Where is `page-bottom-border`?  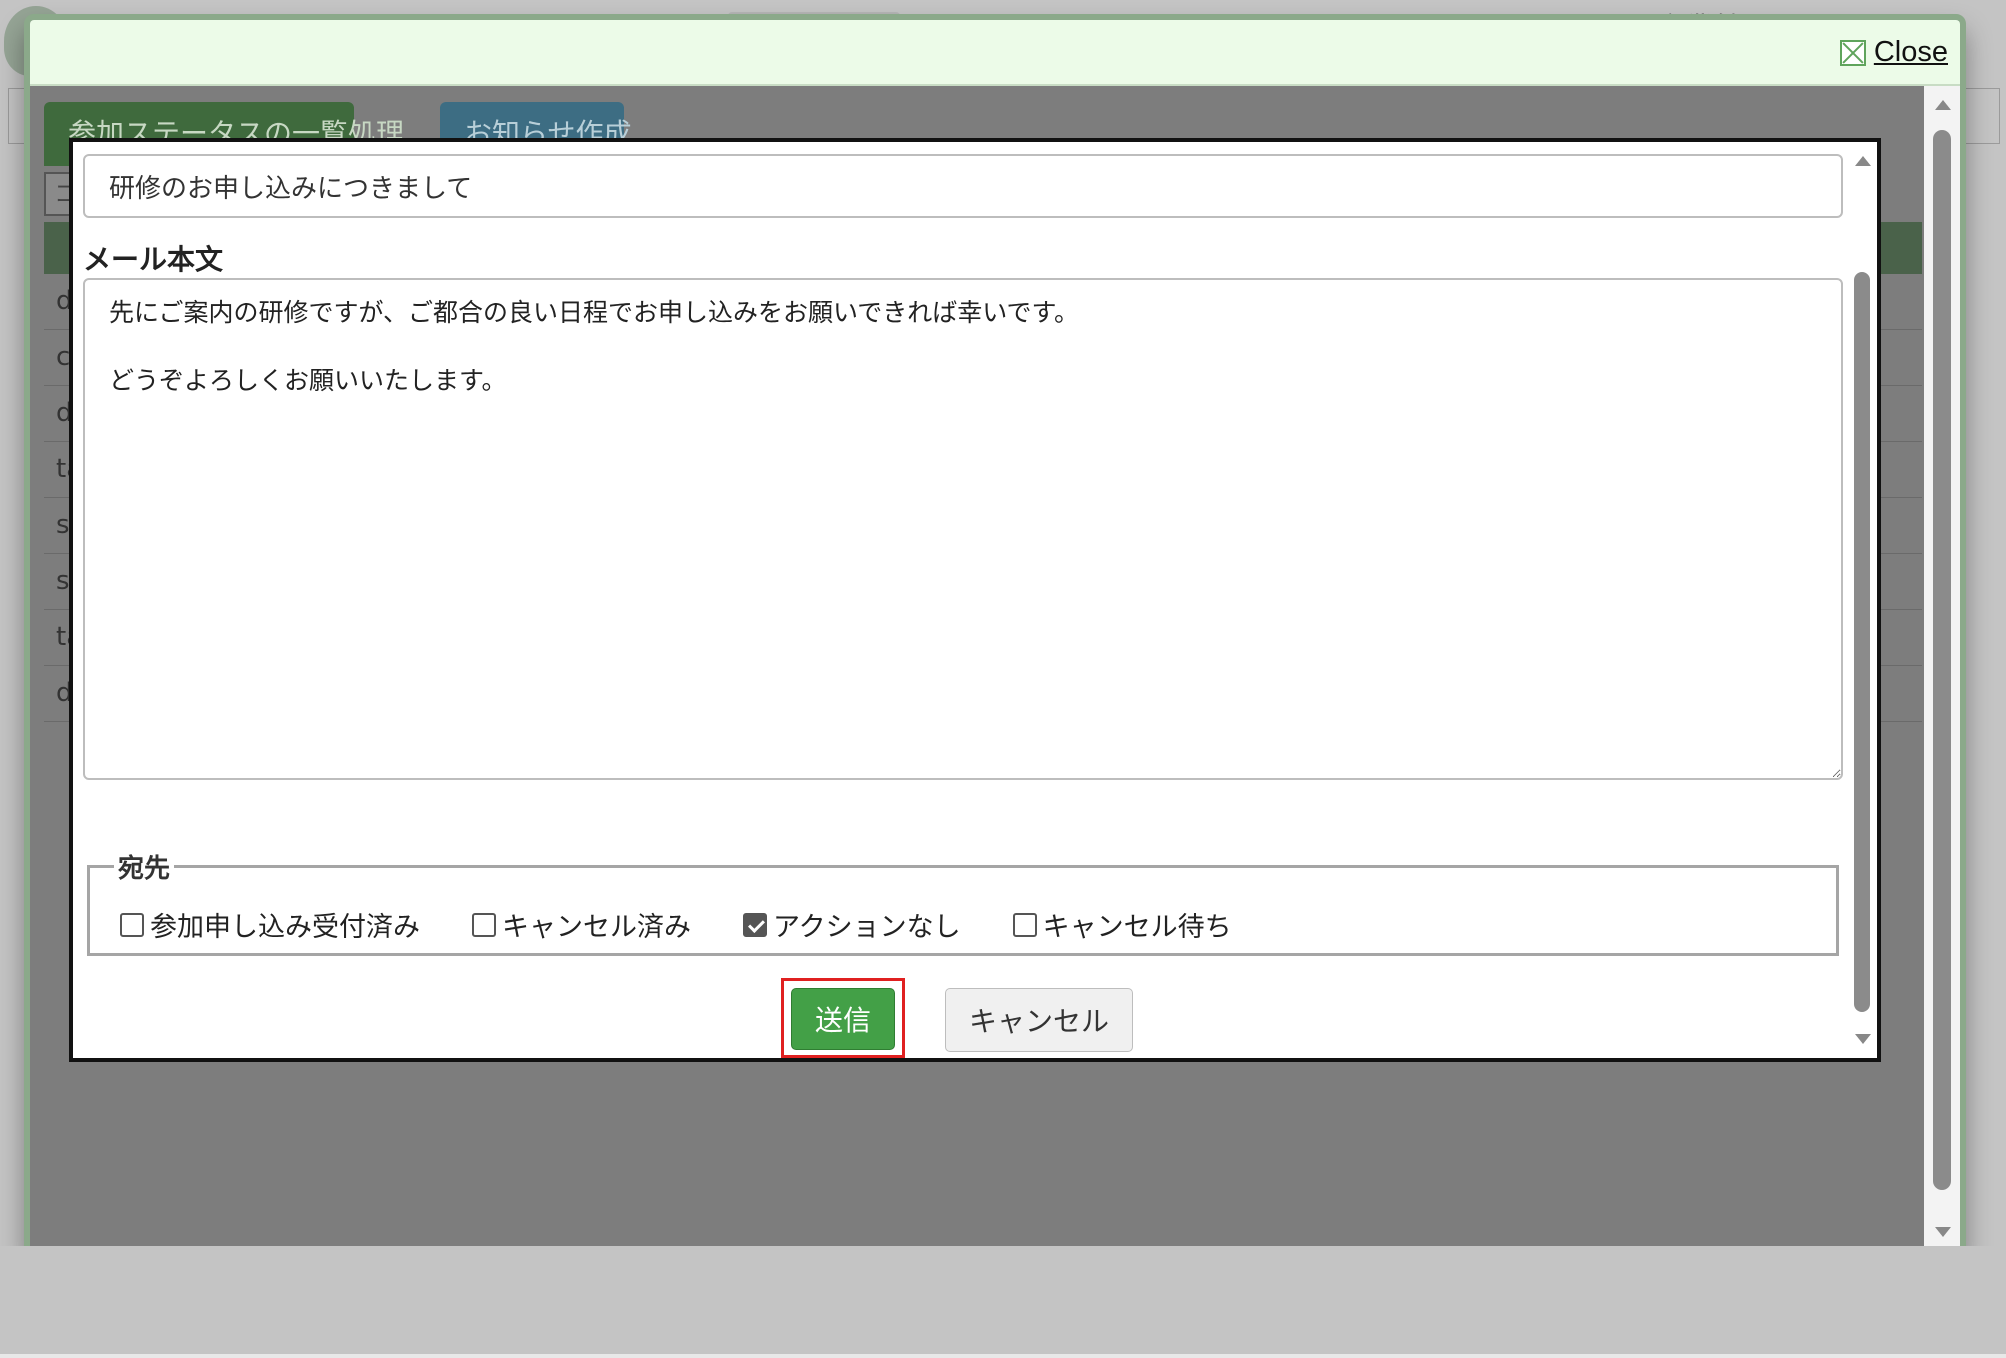 page-bottom-border is located at coordinates (1003, 1356).